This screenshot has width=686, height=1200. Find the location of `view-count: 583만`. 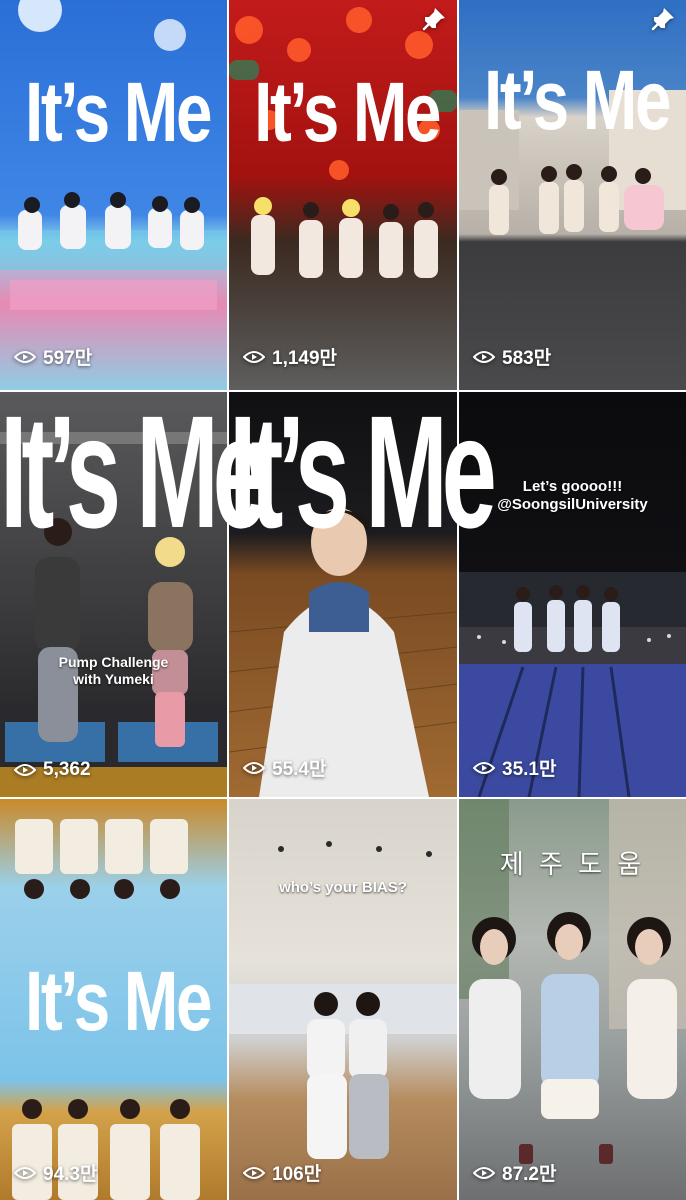

view-count: 583만 is located at coordinates (512, 356).